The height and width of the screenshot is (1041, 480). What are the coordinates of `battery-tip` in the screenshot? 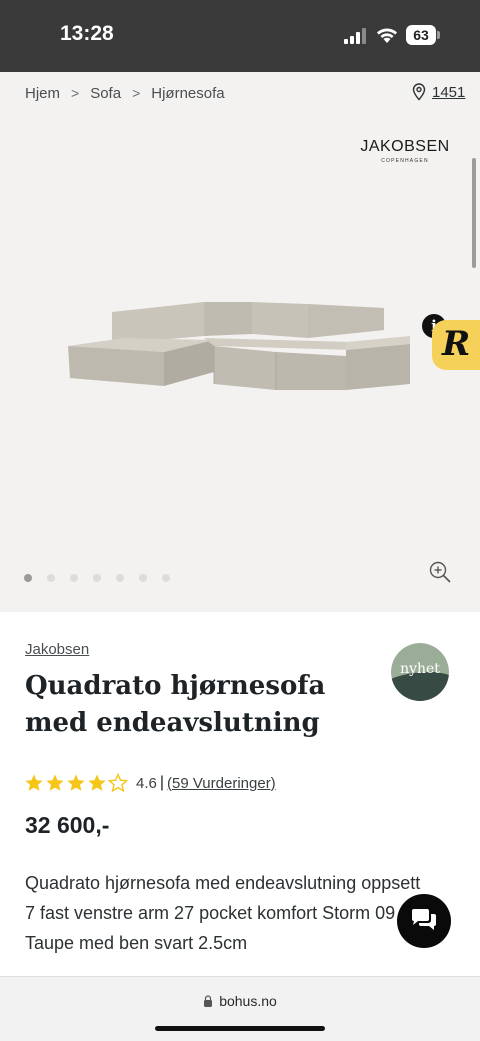 It's located at (438, 35).